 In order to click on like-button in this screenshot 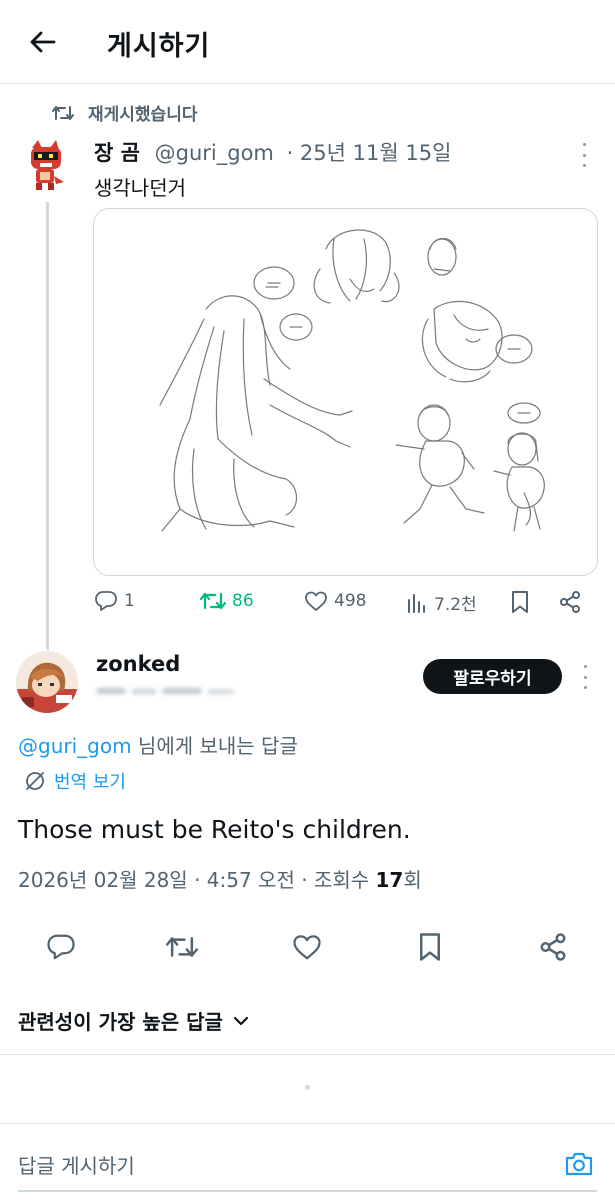, I will do `click(307, 947)`.